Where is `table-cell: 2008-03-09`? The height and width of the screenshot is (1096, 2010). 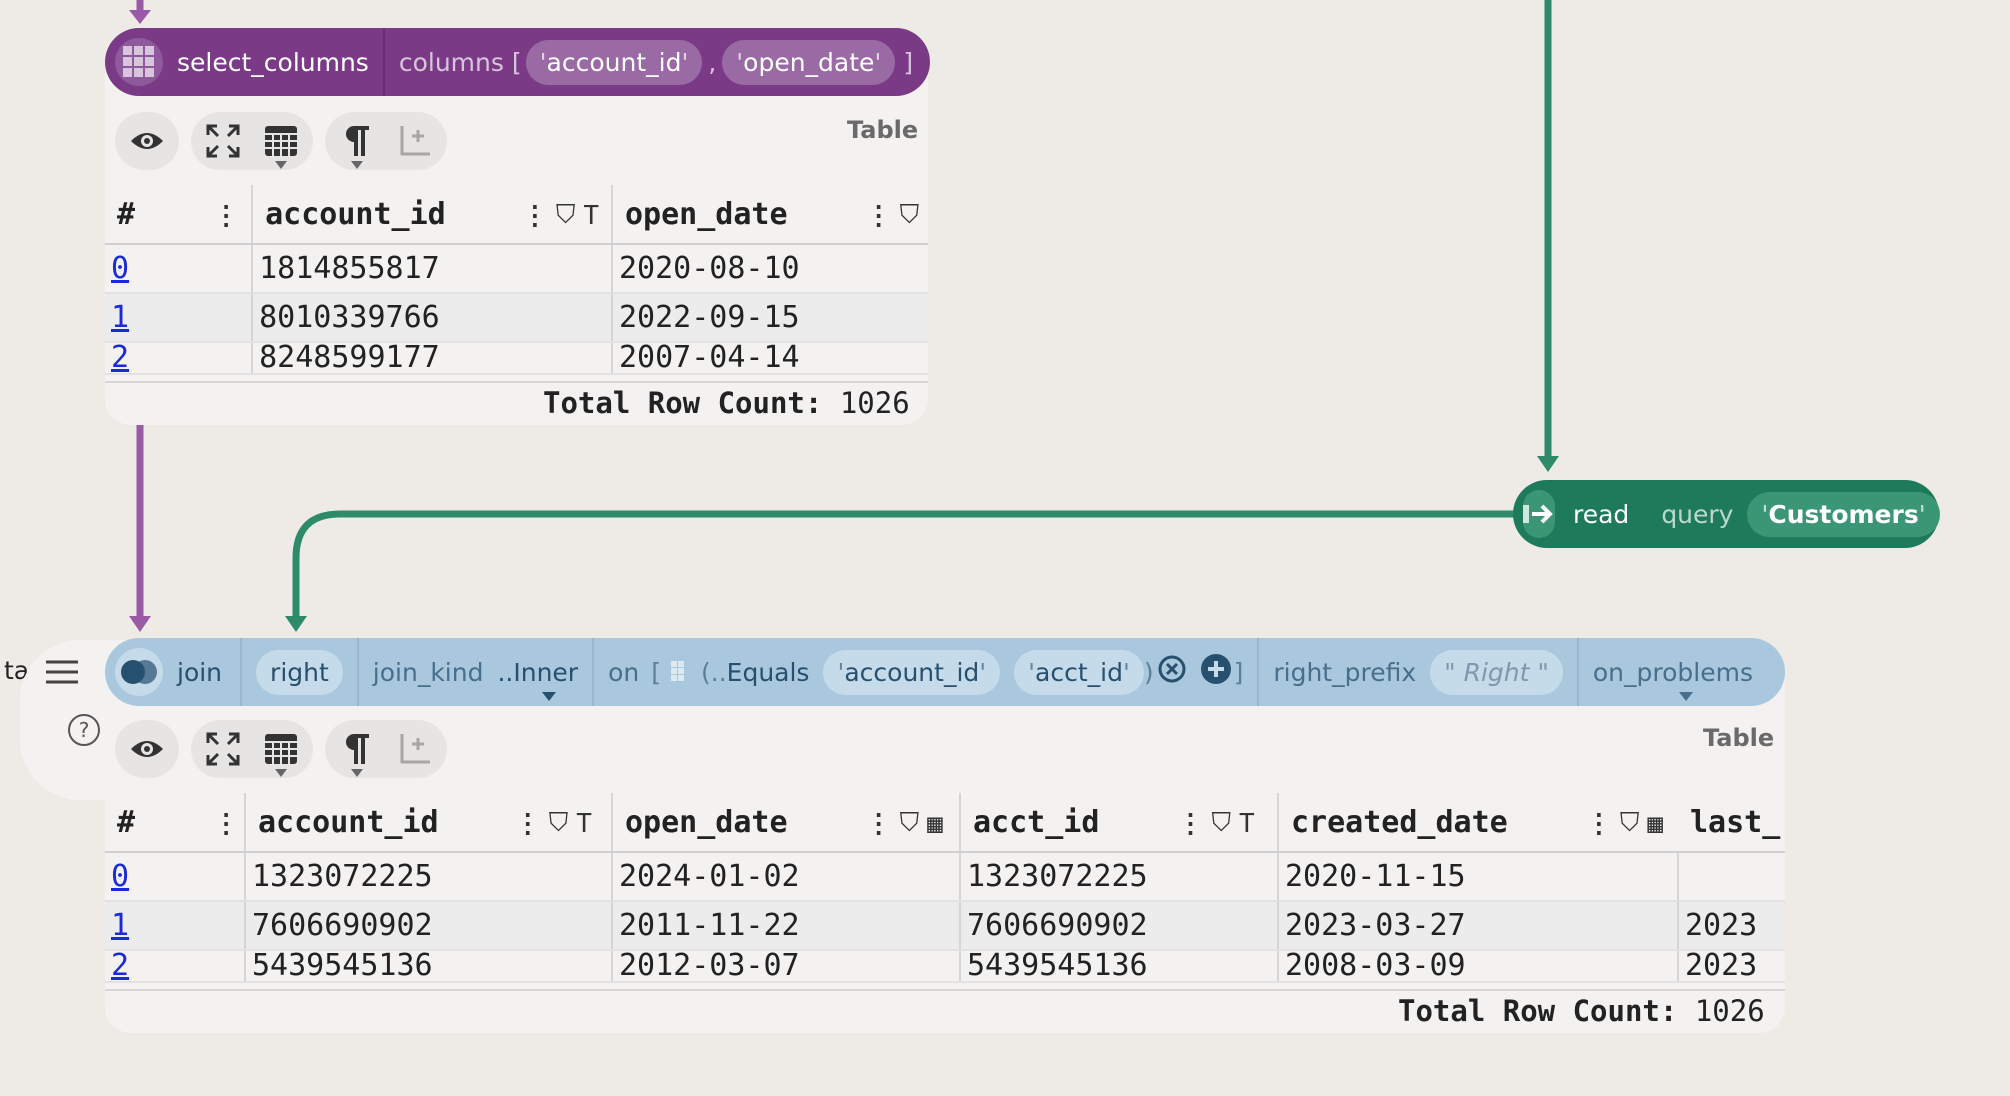
table-cell: 2008-03-09 is located at coordinates (1477, 966).